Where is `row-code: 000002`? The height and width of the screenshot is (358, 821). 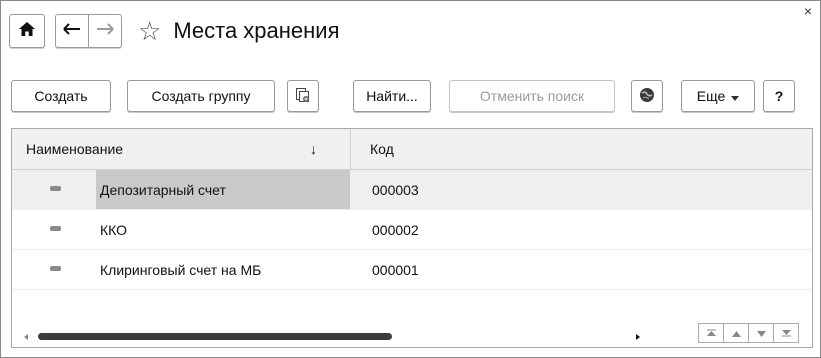 row-code: 000002 is located at coordinates (395, 229).